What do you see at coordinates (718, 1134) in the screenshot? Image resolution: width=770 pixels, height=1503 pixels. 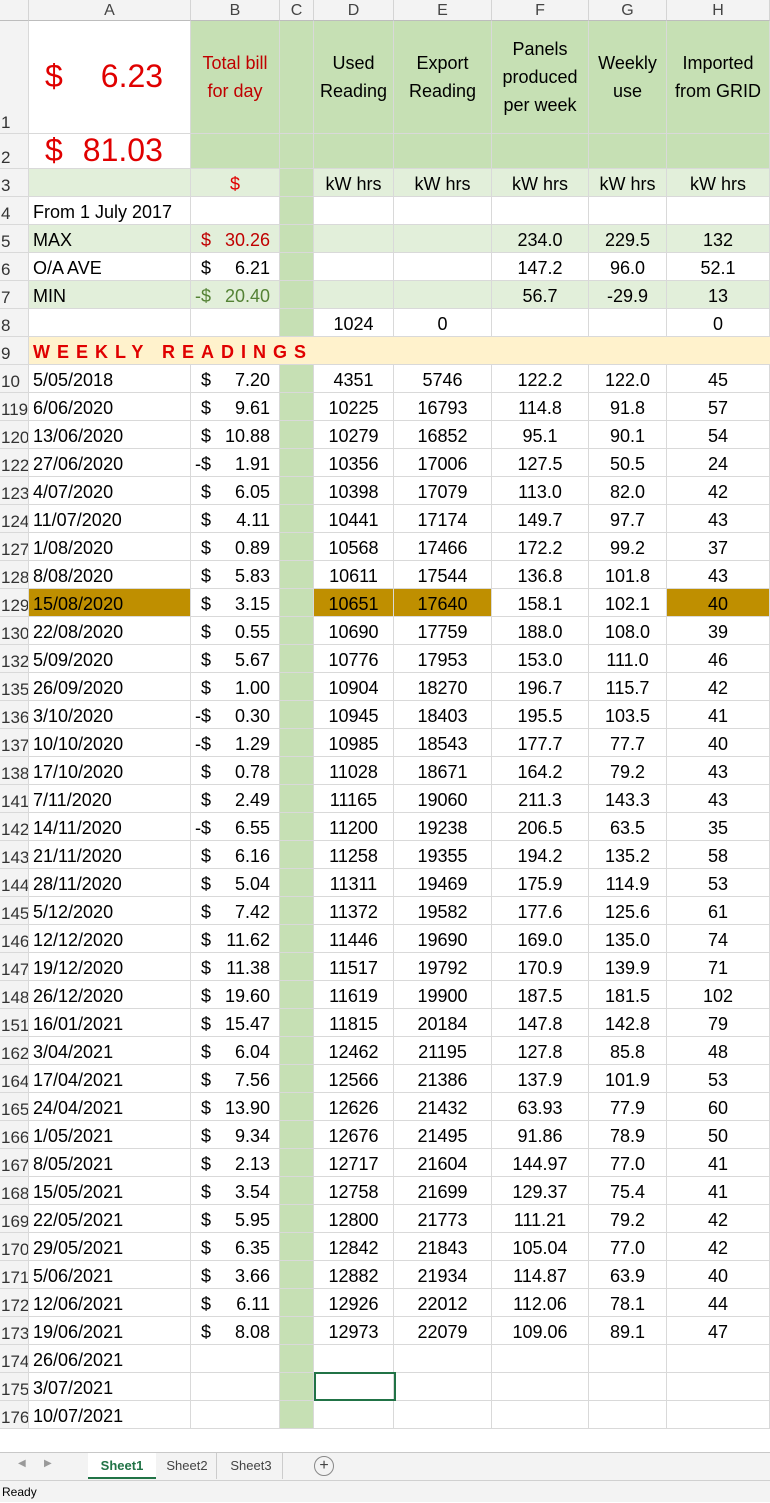 I see `imported-grid-cell: 50` at bounding box center [718, 1134].